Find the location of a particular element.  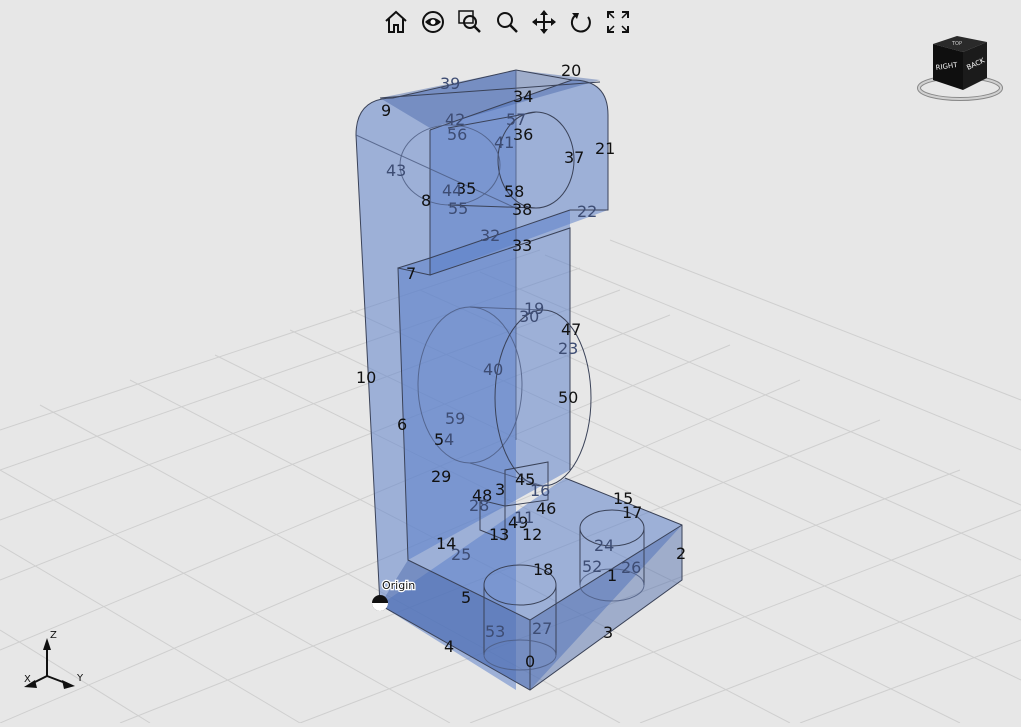

vertex-label: 32 is located at coordinates (490, 235).